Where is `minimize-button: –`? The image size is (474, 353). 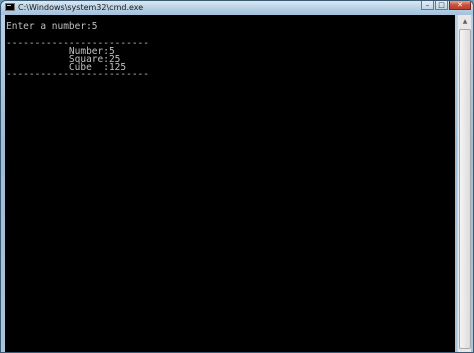 minimize-button: – is located at coordinates (427, 5).